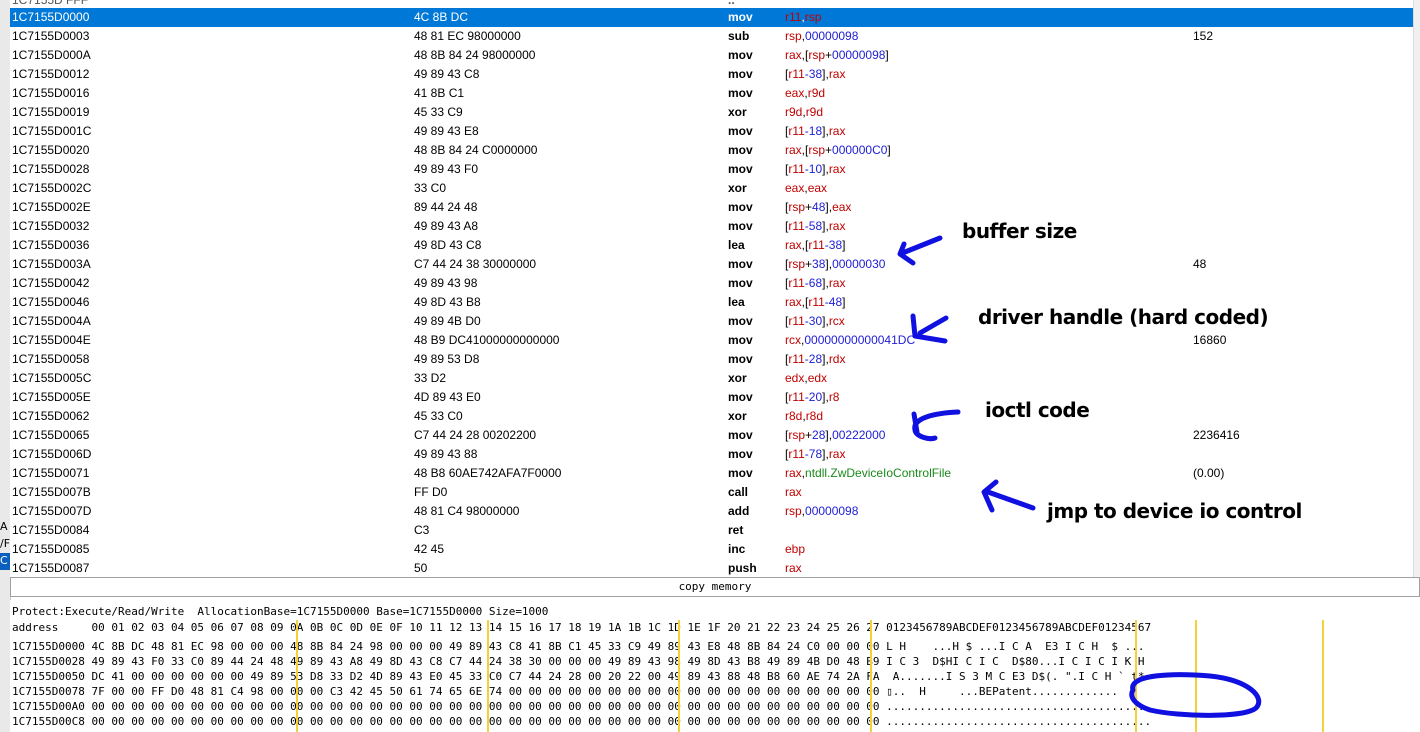 Image resolution: width=1420 pixels, height=732 pixels. I want to click on operand-token: rcx, so click(836, 321).